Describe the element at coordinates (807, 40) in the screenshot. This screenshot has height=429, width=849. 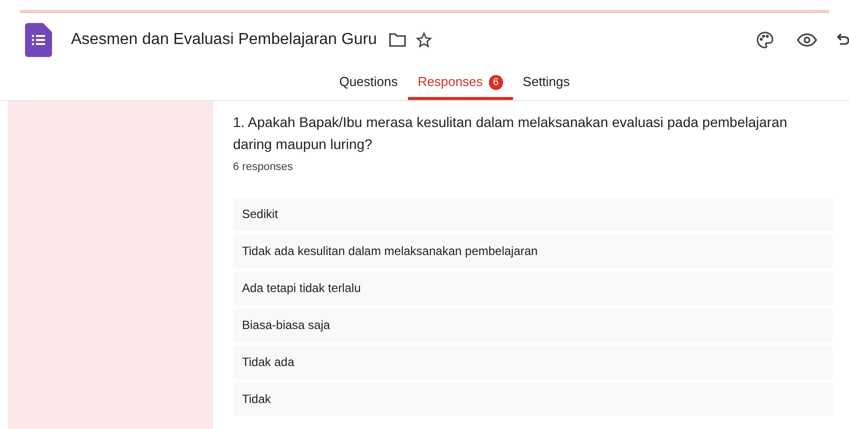
I see `eye-icon` at that location.